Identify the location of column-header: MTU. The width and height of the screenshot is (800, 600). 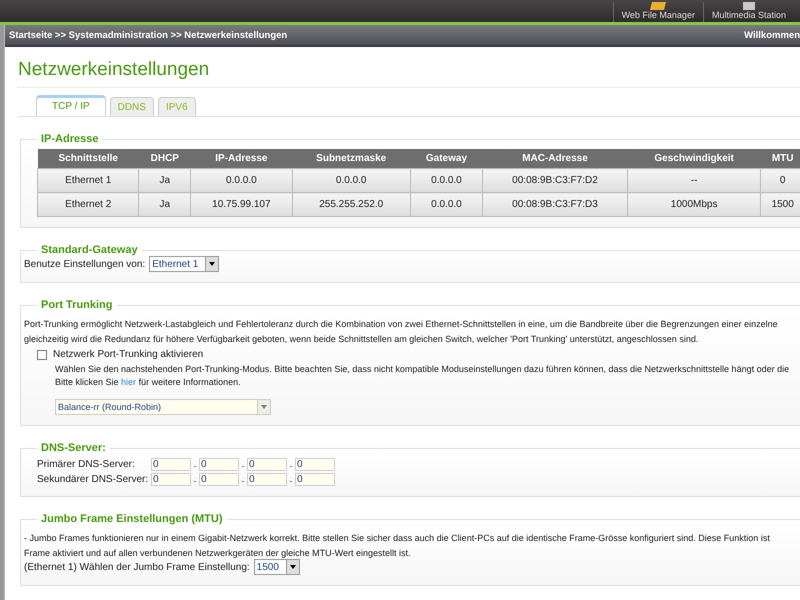
(780, 158).